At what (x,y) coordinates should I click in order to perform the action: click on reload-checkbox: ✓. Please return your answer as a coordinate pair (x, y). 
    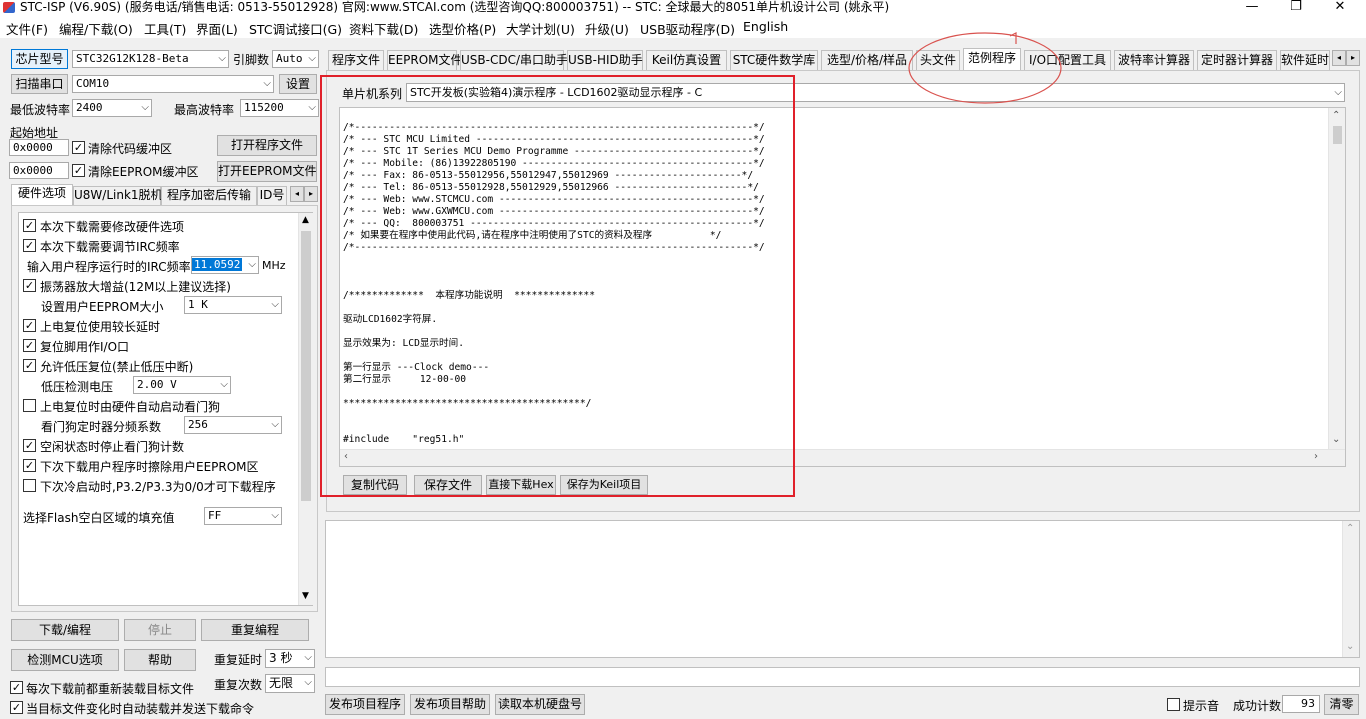
    Looking at the image, I should click on (16, 687).